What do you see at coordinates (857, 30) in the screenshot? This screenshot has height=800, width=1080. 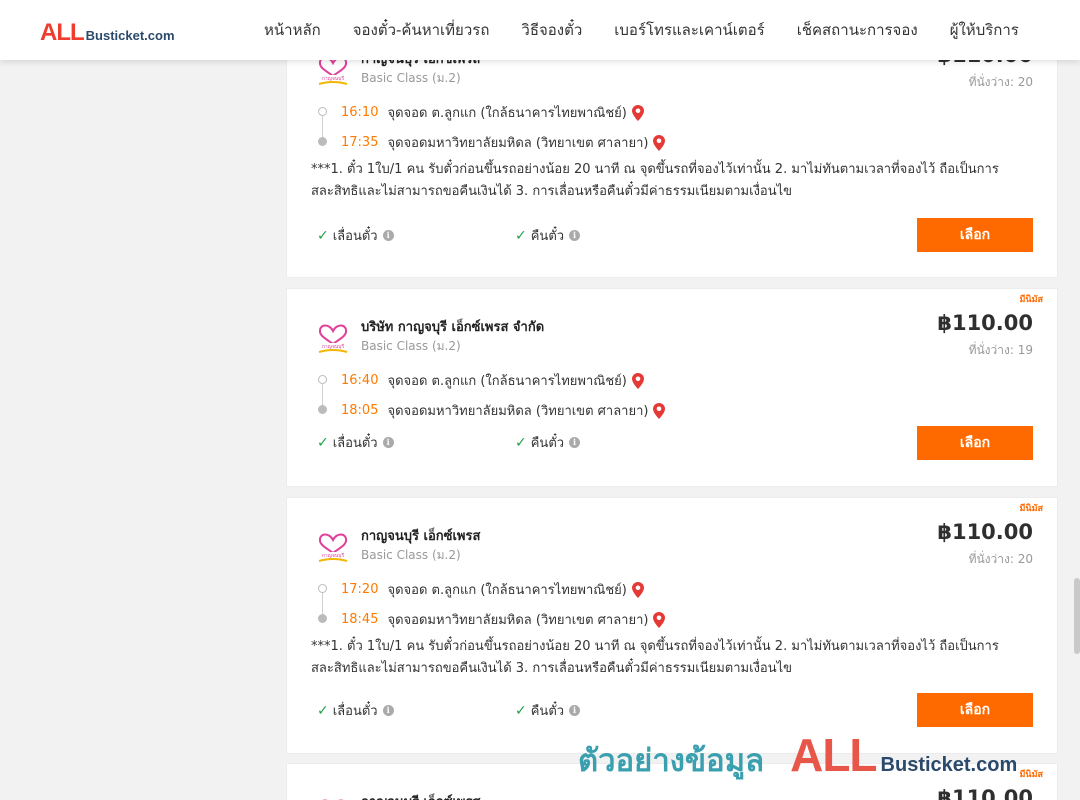 I see `nav-check-booking: เช็คสถานะการจอง` at bounding box center [857, 30].